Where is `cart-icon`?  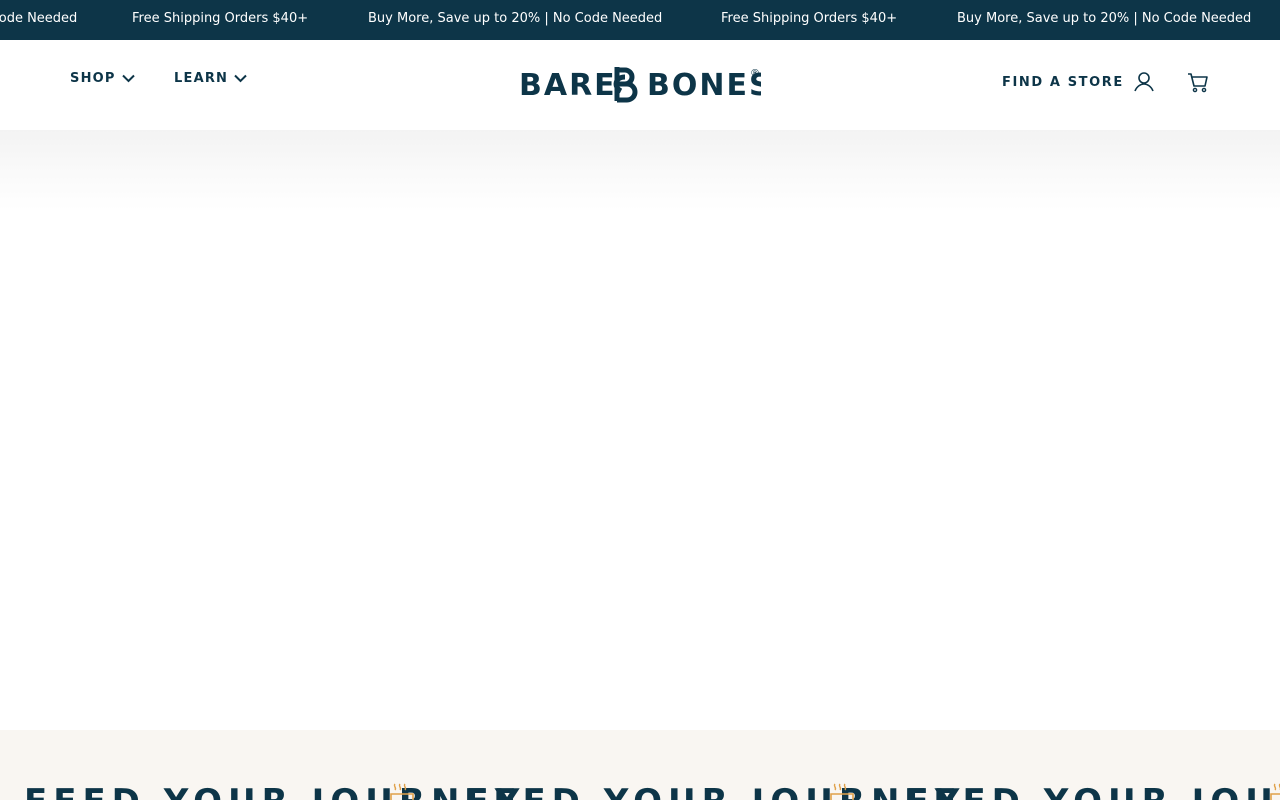
cart-icon is located at coordinates (1198, 82).